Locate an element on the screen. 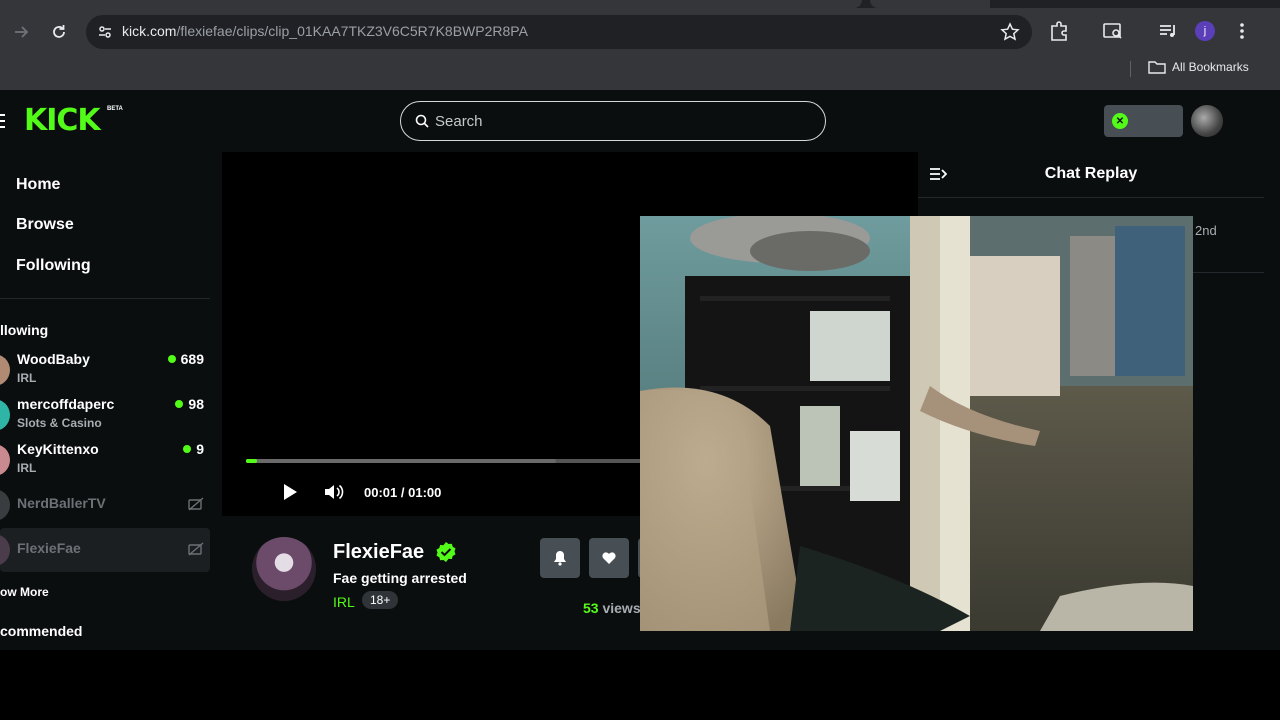 This screenshot has height=720, width=1280. tab-strip is located at coordinates (640, 4).